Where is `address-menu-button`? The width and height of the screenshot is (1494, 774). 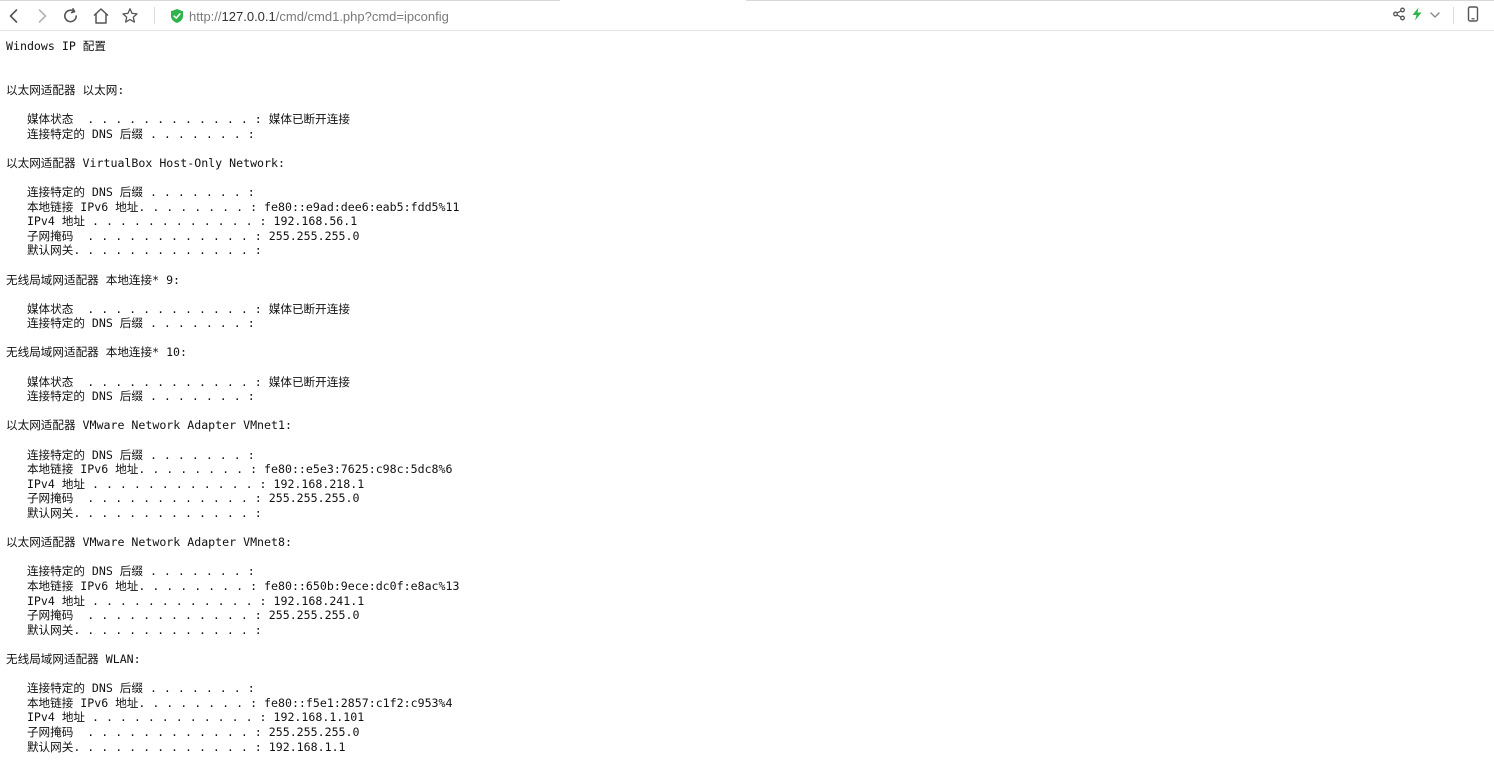
address-menu-button is located at coordinates (1435, 16).